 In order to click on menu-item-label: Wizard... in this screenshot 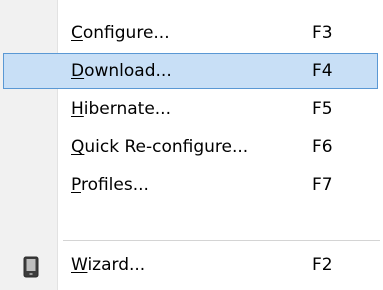, I will do `click(108, 265)`.